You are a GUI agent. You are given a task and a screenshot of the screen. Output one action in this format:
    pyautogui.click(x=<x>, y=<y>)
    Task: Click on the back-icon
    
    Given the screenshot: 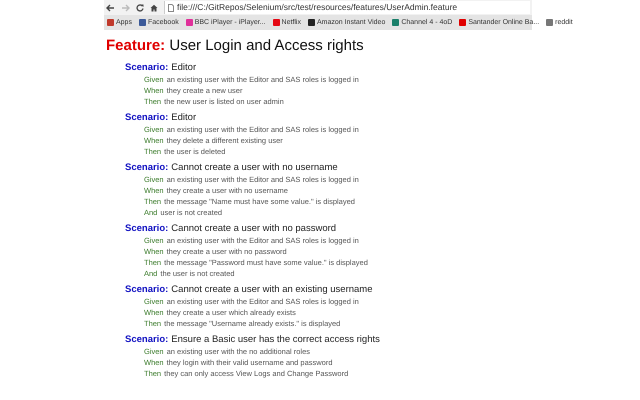 What is the action you would take?
    pyautogui.click(x=110, y=8)
    